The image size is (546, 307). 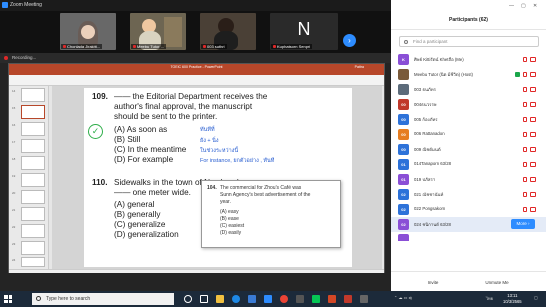 I want to click on panel-footer: Invite Unmute Me, so click(x=468, y=281).